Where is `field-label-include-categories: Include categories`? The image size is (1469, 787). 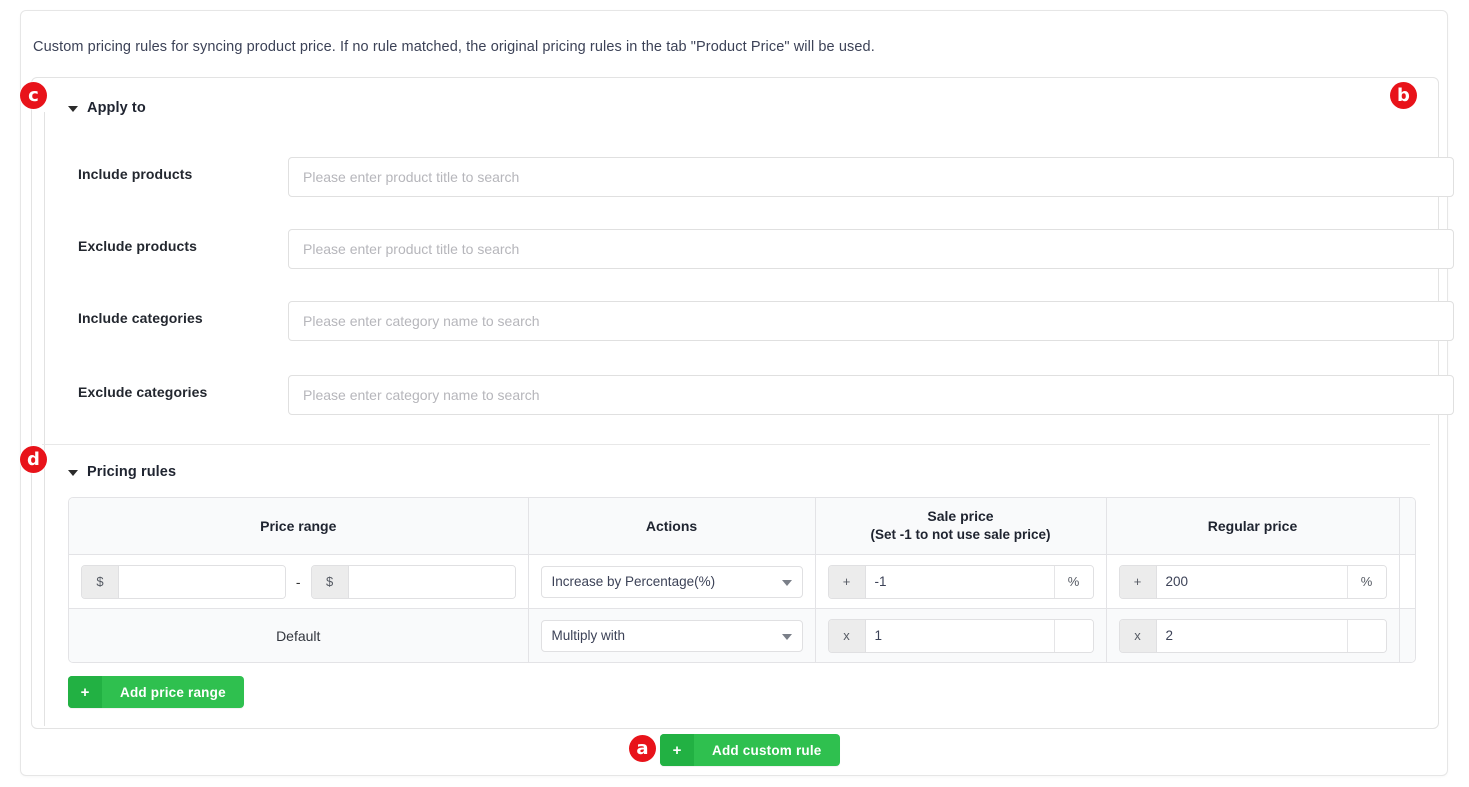
field-label-include-categories: Include categories is located at coordinates (140, 318).